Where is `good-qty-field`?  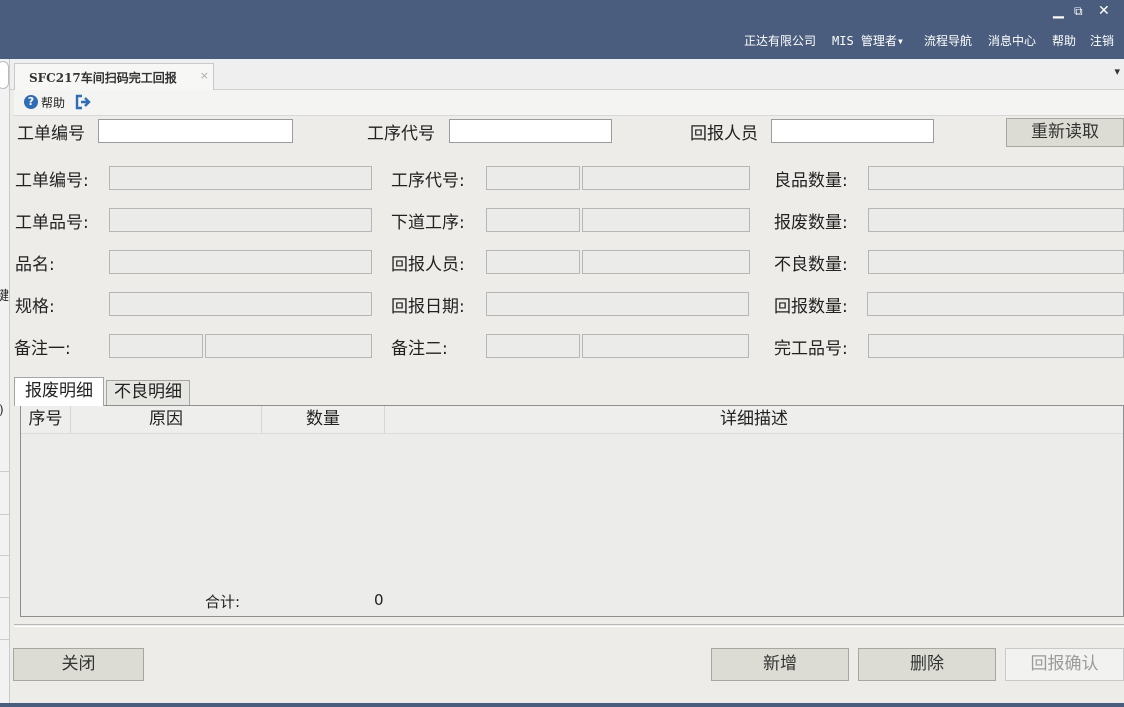 good-qty-field is located at coordinates (996, 178).